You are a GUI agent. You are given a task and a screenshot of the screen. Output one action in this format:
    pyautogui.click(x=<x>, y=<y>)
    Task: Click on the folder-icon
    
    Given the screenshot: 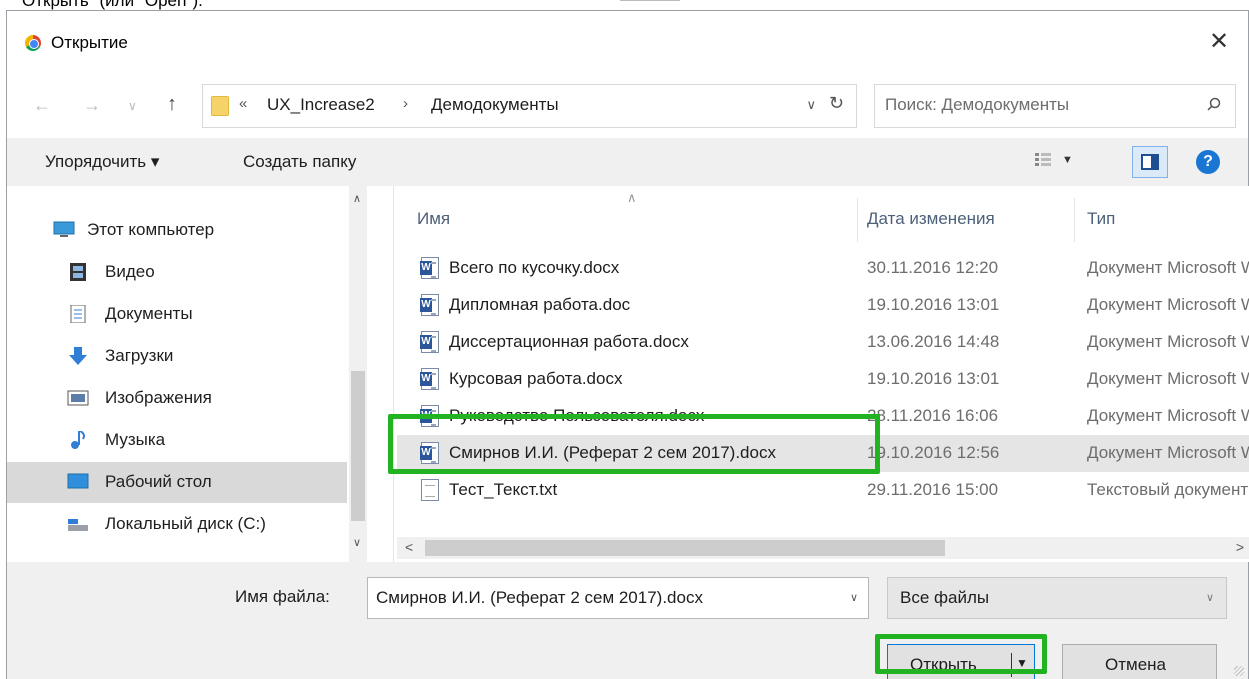 What is the action you would take?
    pyautogui.click(x=220, y=106)
    